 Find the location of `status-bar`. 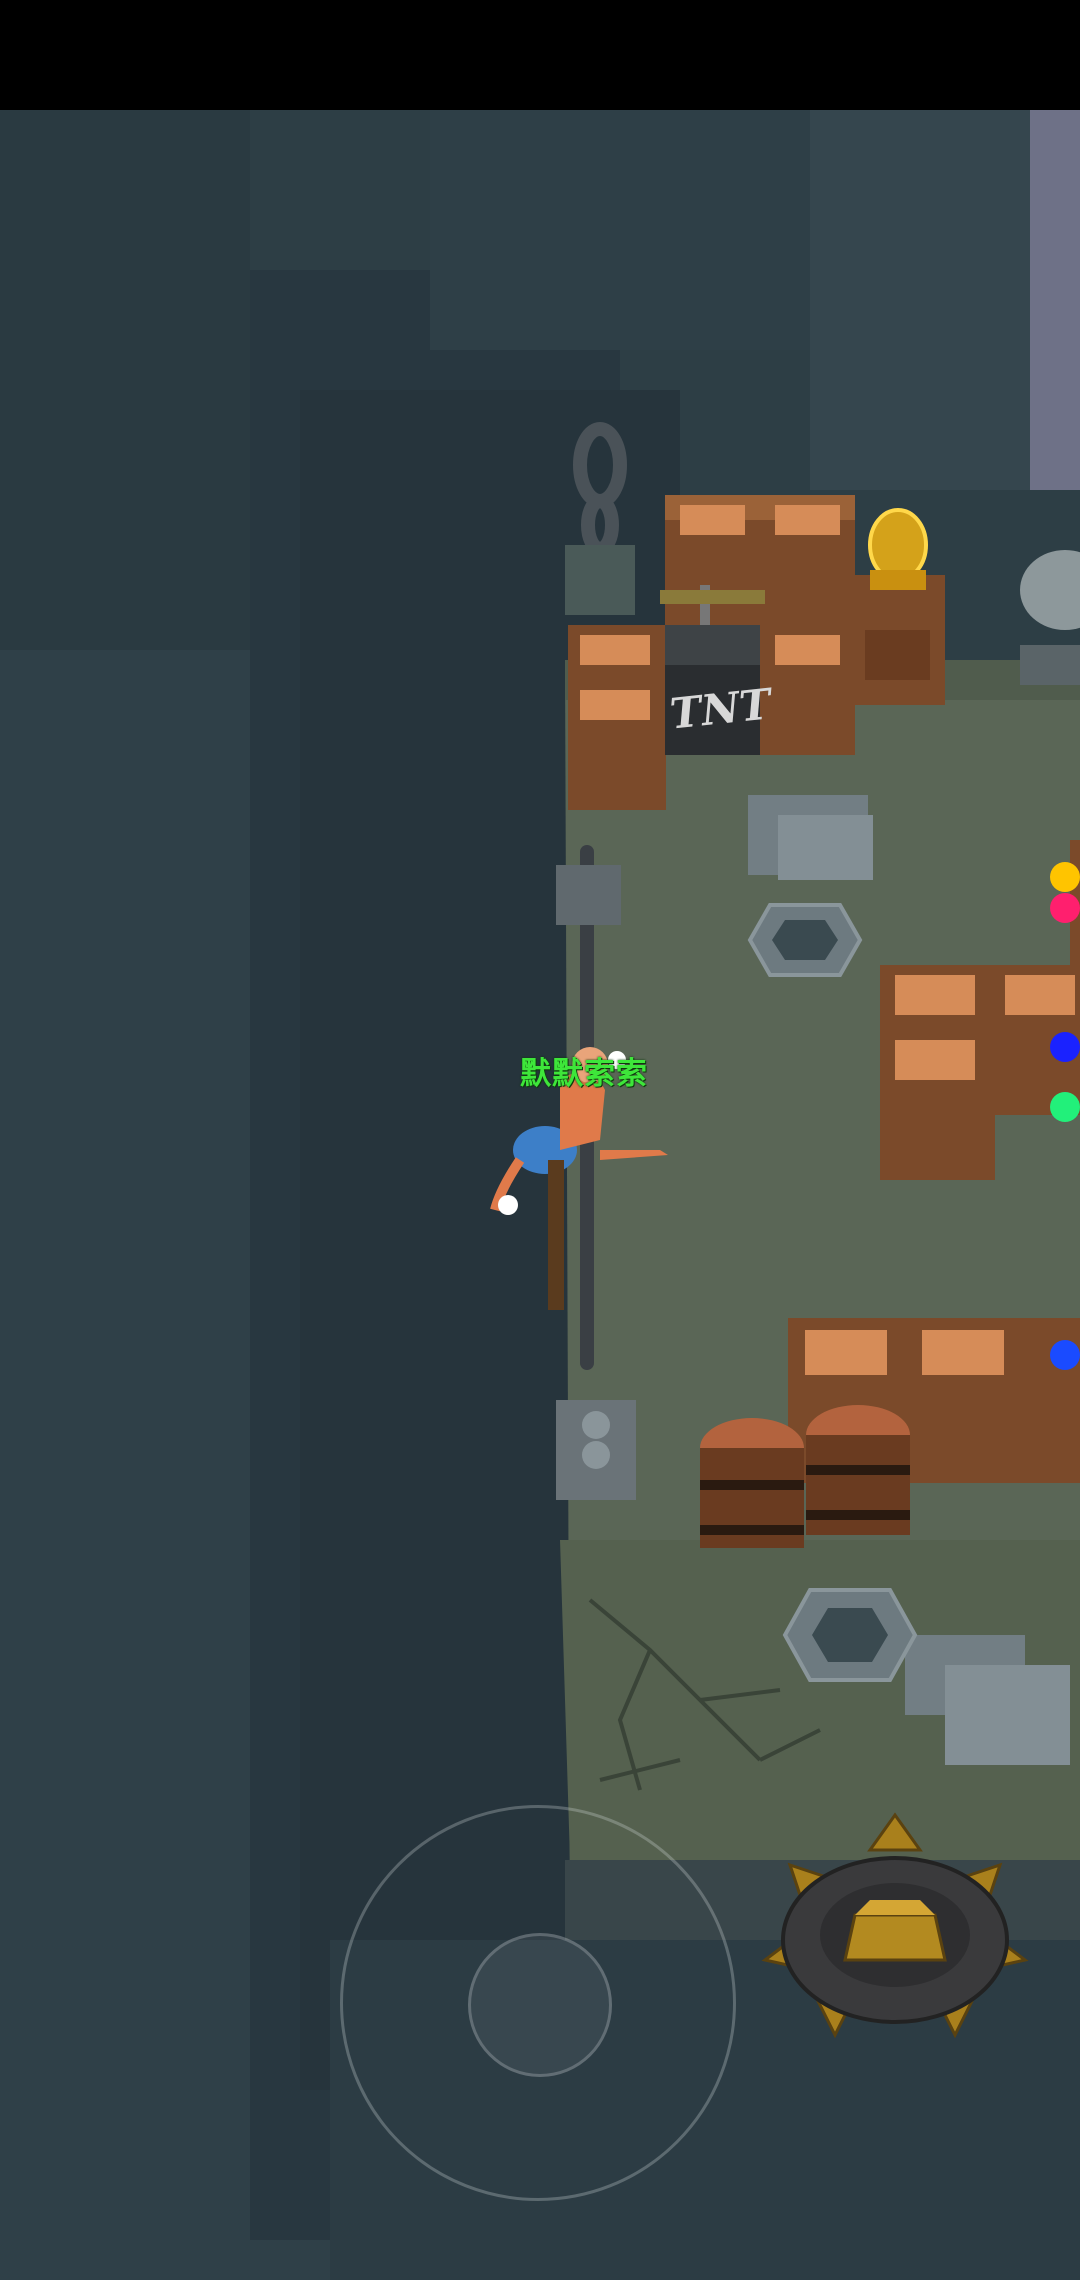

status-bar is located at coordinates (540, 55).